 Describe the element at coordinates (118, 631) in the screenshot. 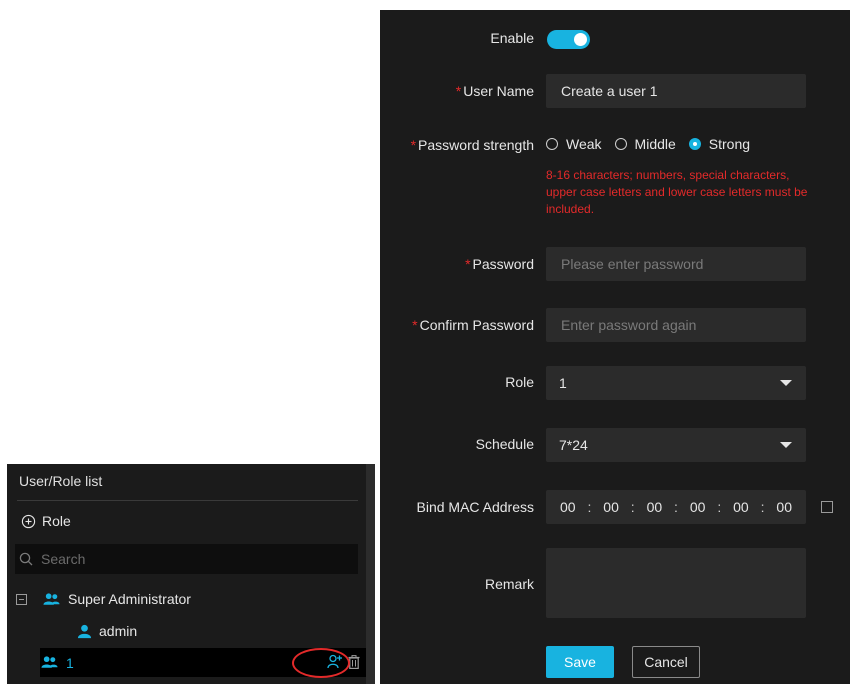

I see `tree-user-label: admin` at that location.